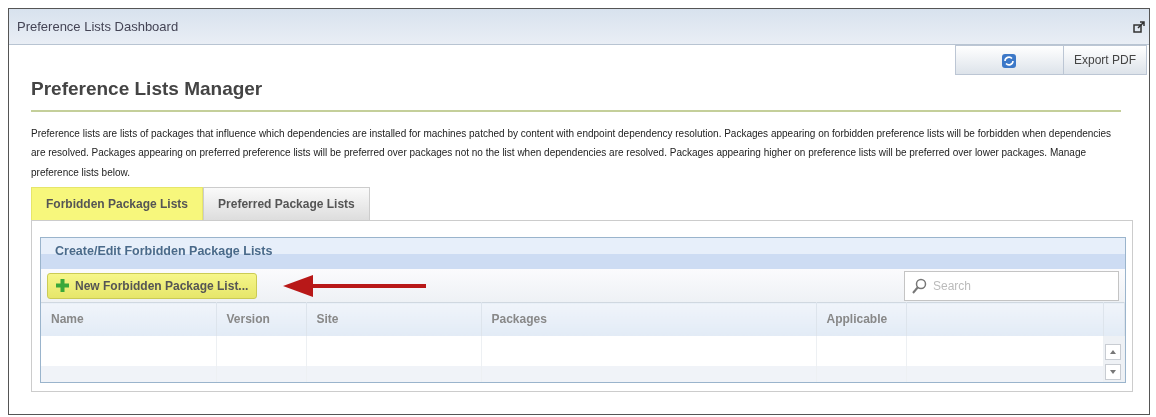 The height and width of the screenshot is (417, 1156). Describe the element at coordinates (583, 253) in the screenshot. I see `panel-title: Create/Edit Forbidden Package Lists` at that location.